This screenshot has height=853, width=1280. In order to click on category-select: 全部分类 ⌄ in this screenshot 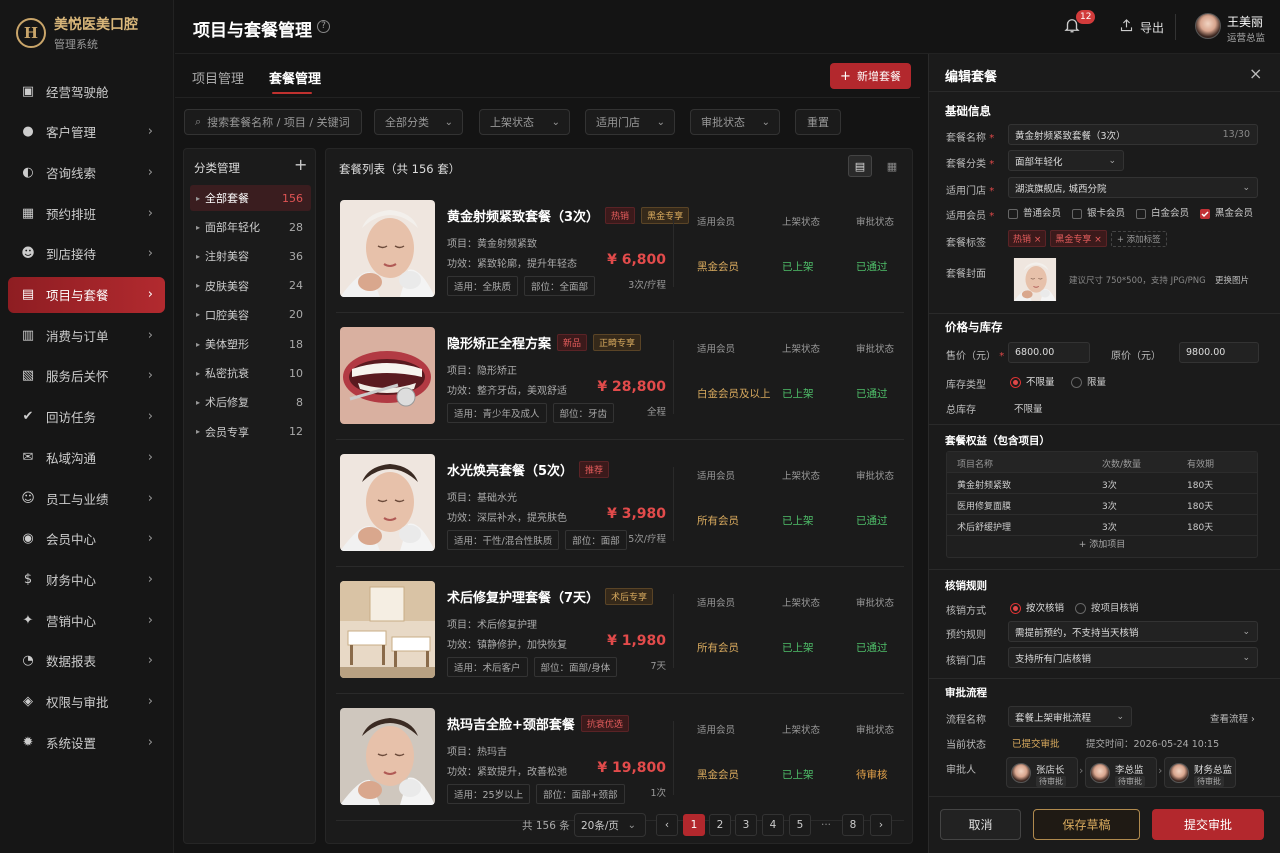, I will do `click(418, 122)`.